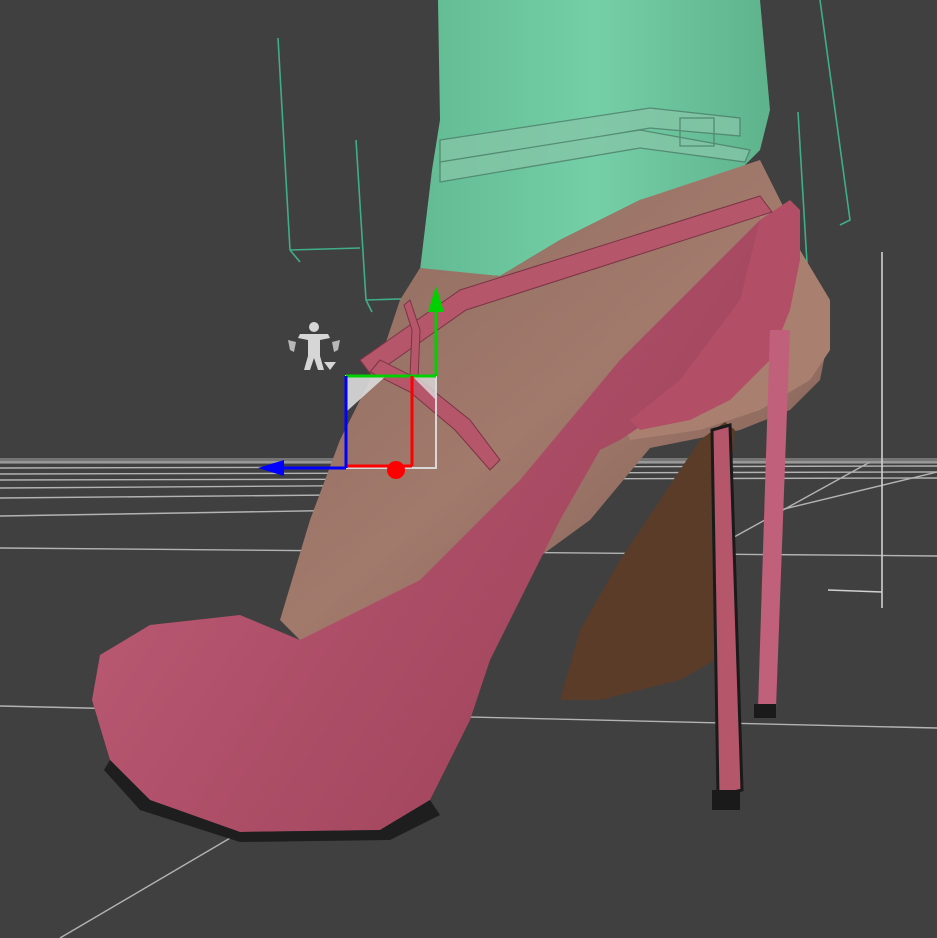  Describe the element at coordinates (396, 470) in the screenshot. I see `gizmo-x-handle` at that location.